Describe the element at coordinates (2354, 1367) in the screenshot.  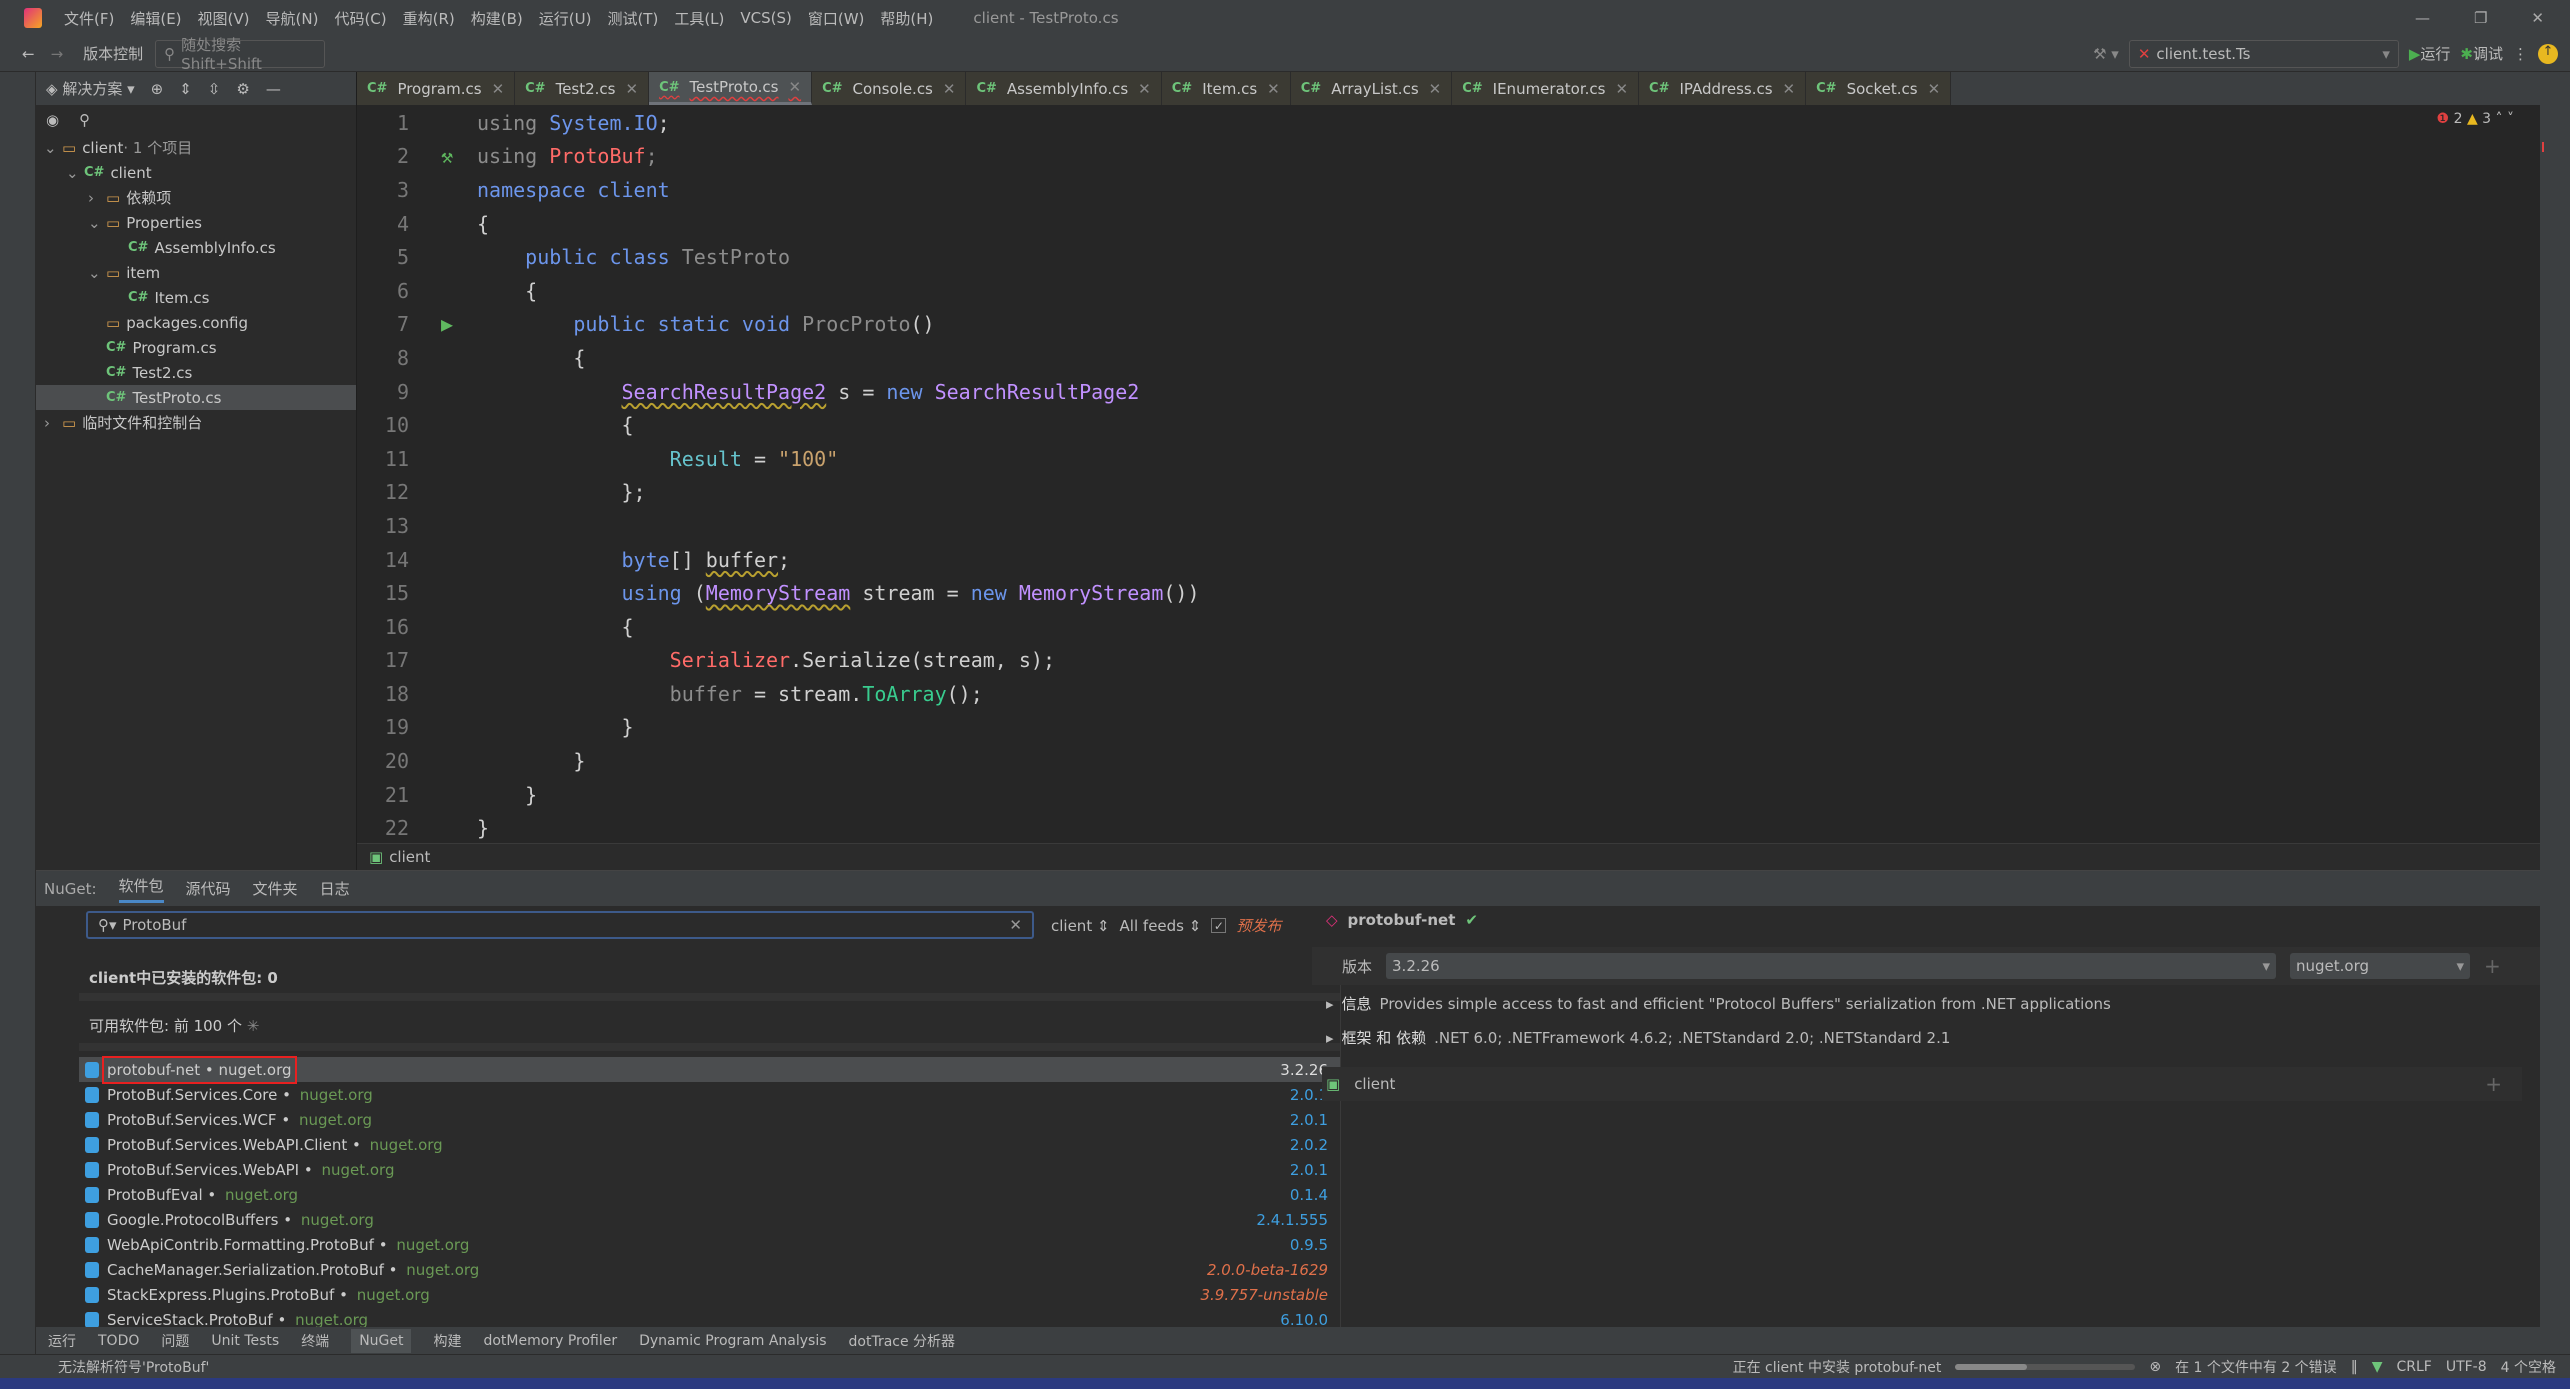
I see `pause-icon: ‖` at that location.